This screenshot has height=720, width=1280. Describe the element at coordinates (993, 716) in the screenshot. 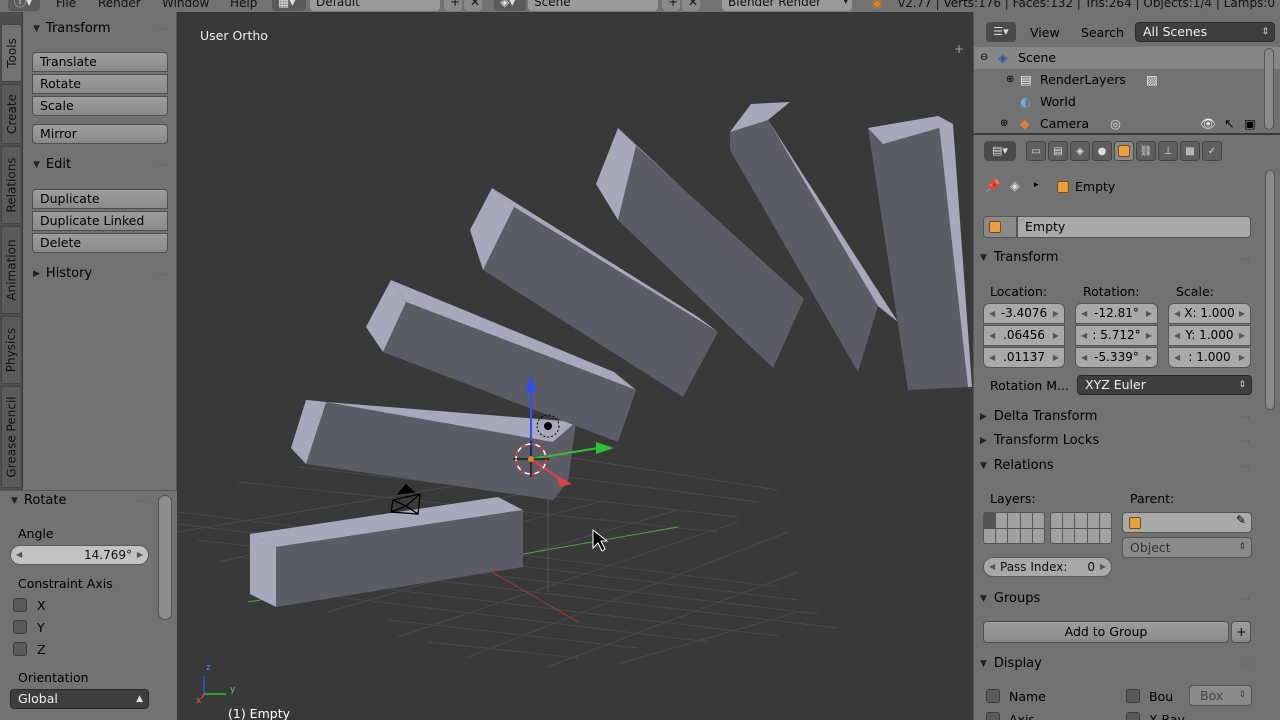

I see `display-axis-checkbox` at that location.